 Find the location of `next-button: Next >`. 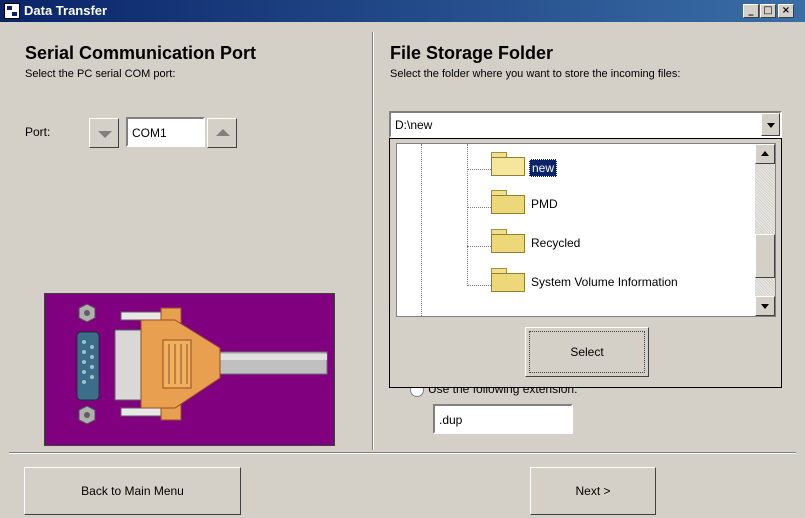

next-button: Next > is located at coordinates (593, 491).